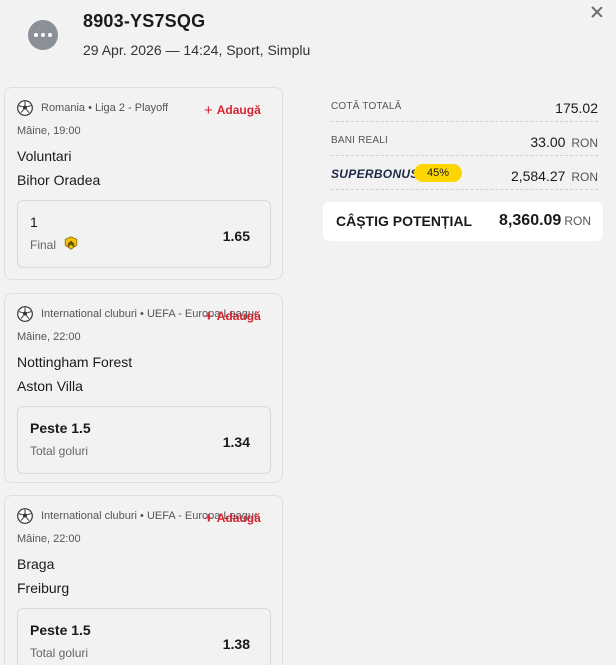 The width and height of the screenshot is (616, 665). I want to click on stake-label: BANI REALI, so click(360, 140).